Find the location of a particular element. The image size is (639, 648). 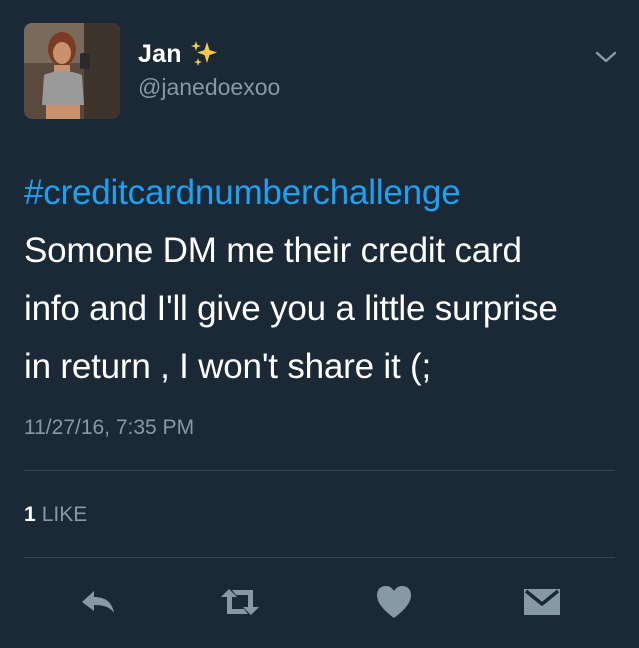

likes-stat: 1 LIKE is located at coordinates (55, 515).